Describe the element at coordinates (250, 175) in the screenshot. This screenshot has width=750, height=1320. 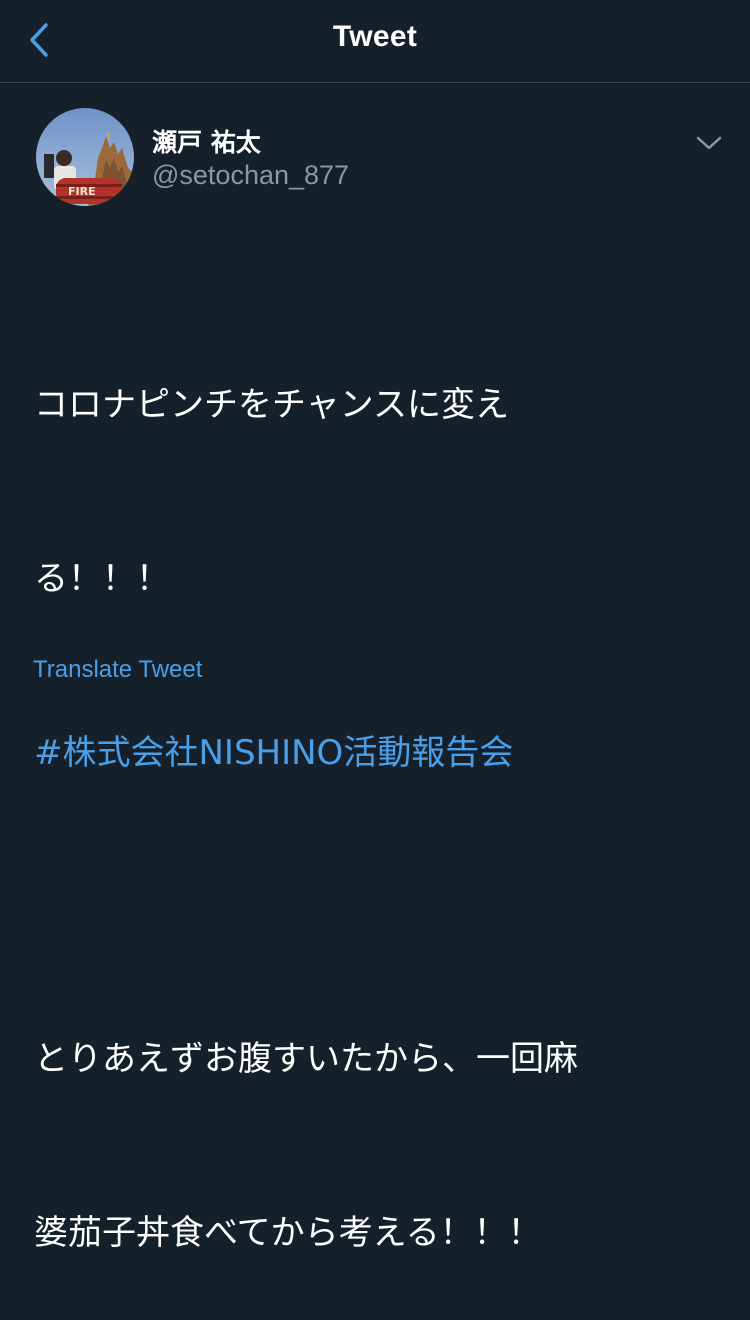
I see `author-username: @setochan_877` at that location.